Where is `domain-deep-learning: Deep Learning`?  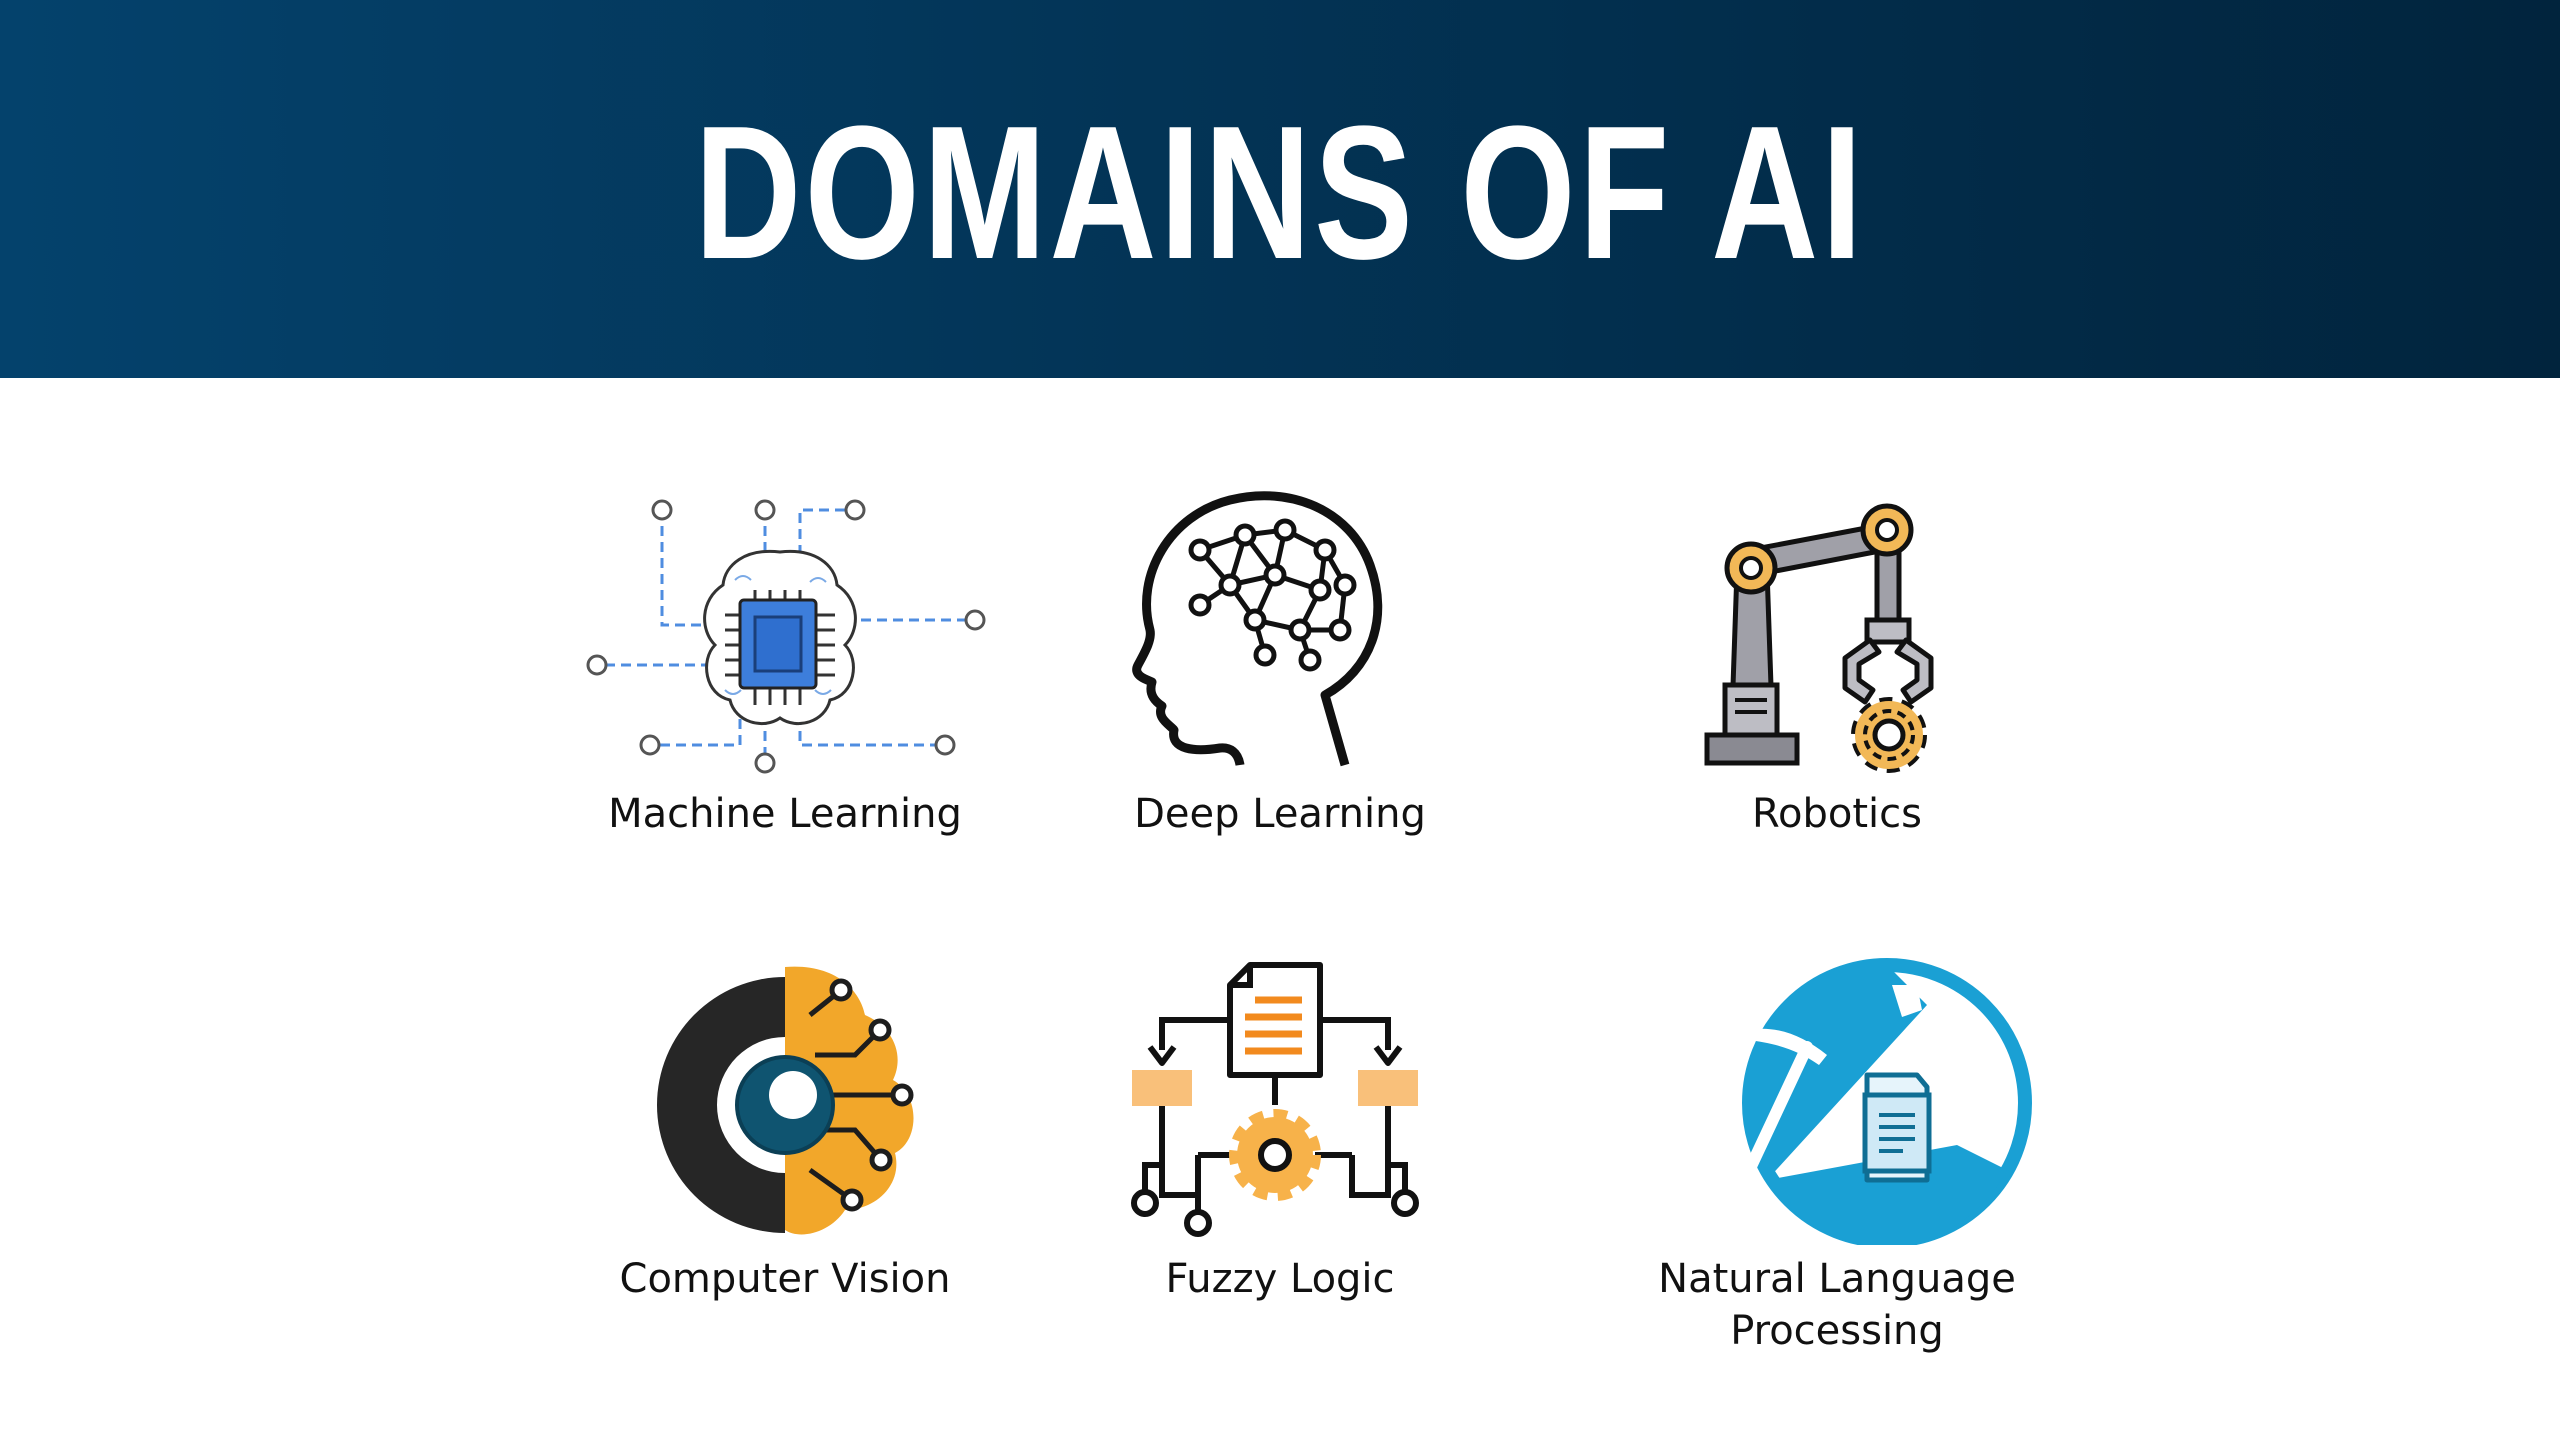 domain-deep-learning: Deep Learning is located at coordinates (1280, 660).